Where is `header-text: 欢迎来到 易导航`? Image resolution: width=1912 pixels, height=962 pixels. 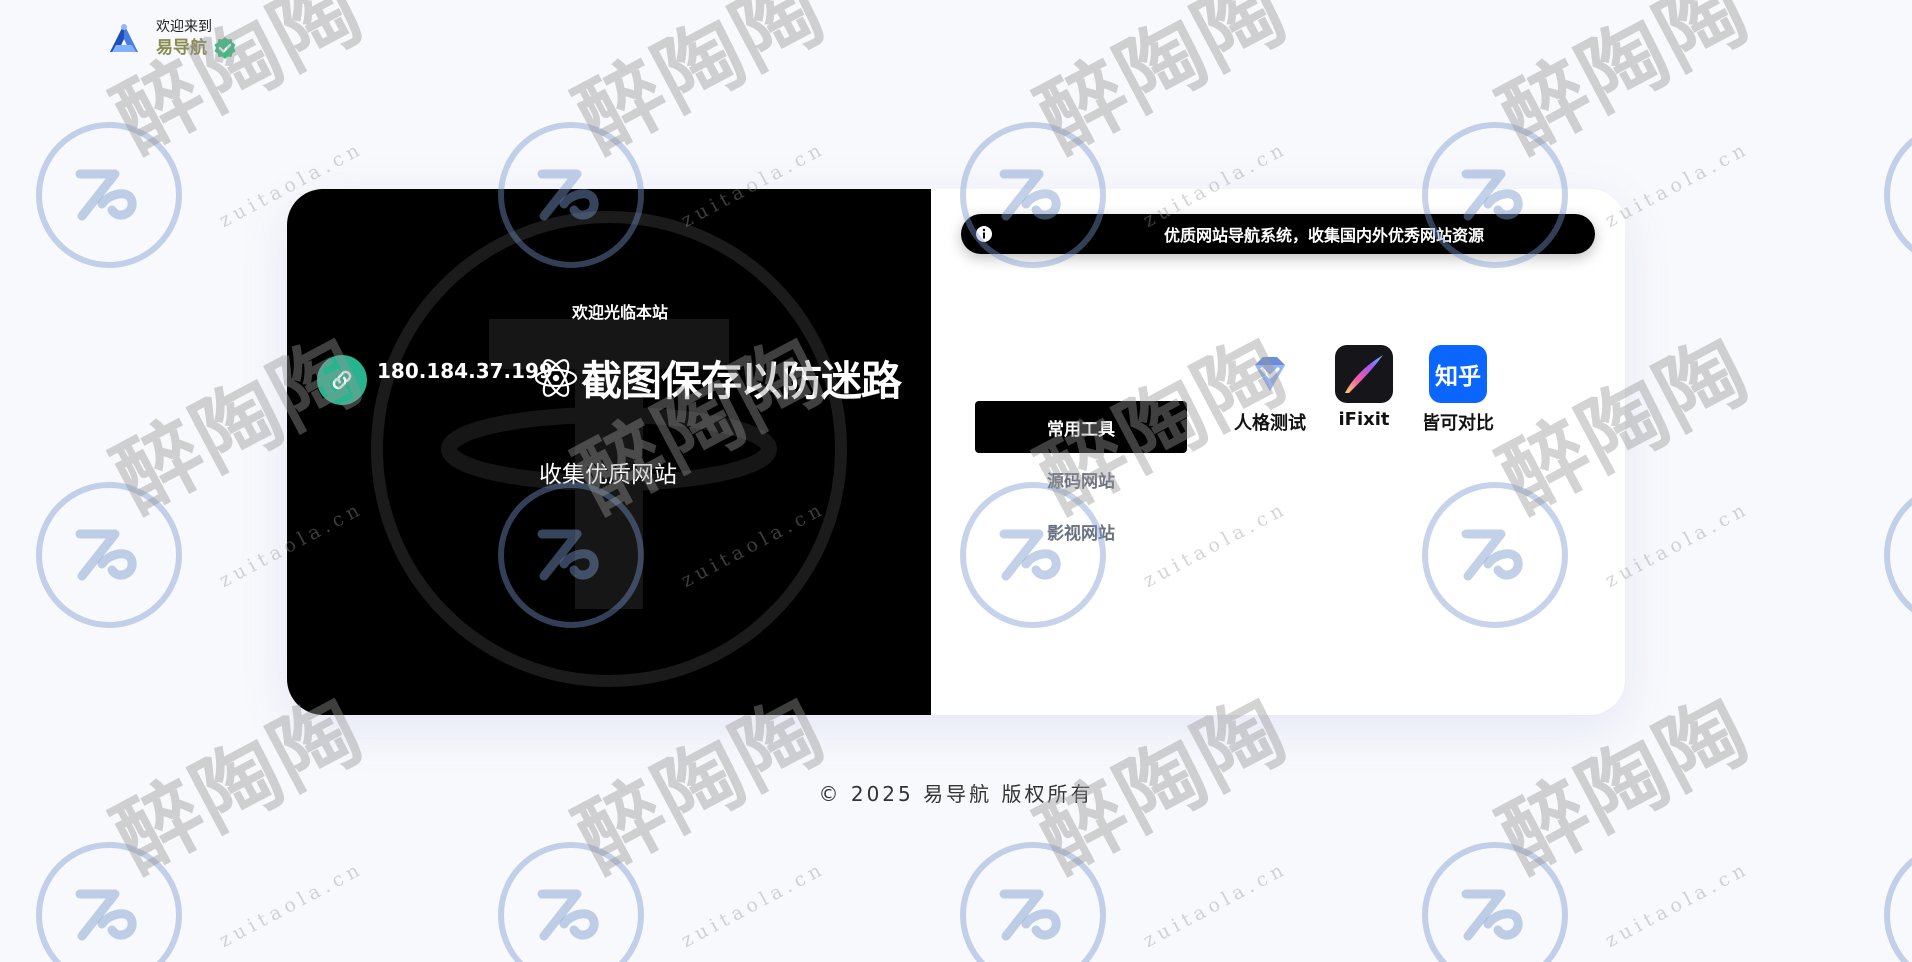
header-text: 欢迎来到 易导航 is located at coordinates (196, 39).